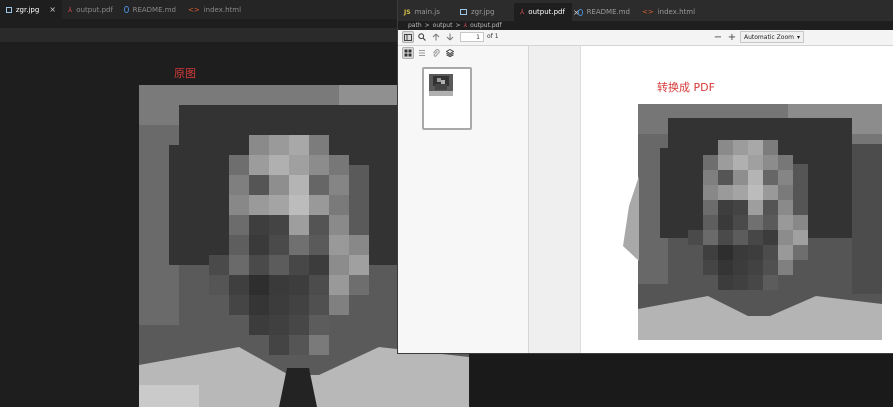 The height and width of the screenshot is (407, 893). Describe the element at coordinates (407, 12) in the screenshot. I see `js-icon: JS` at that location.